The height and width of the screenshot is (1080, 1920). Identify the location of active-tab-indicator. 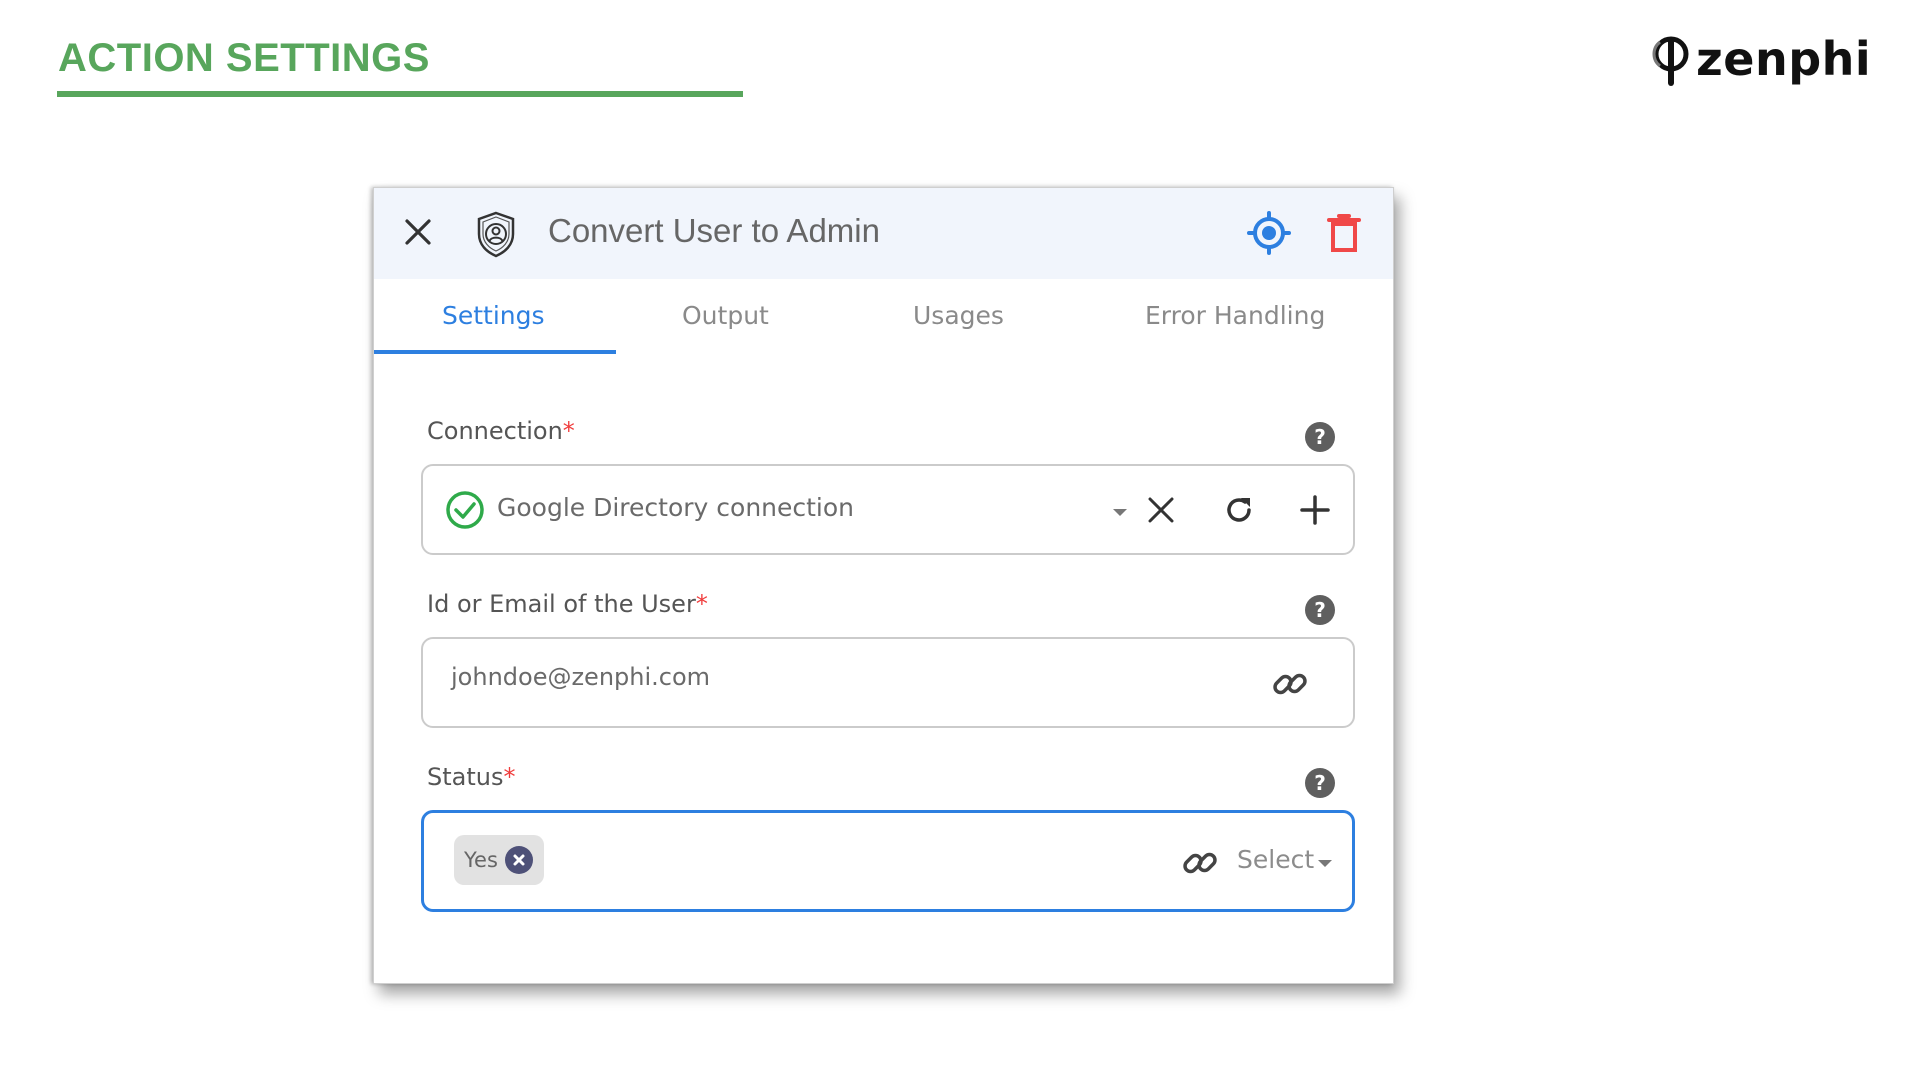
(495, 352).